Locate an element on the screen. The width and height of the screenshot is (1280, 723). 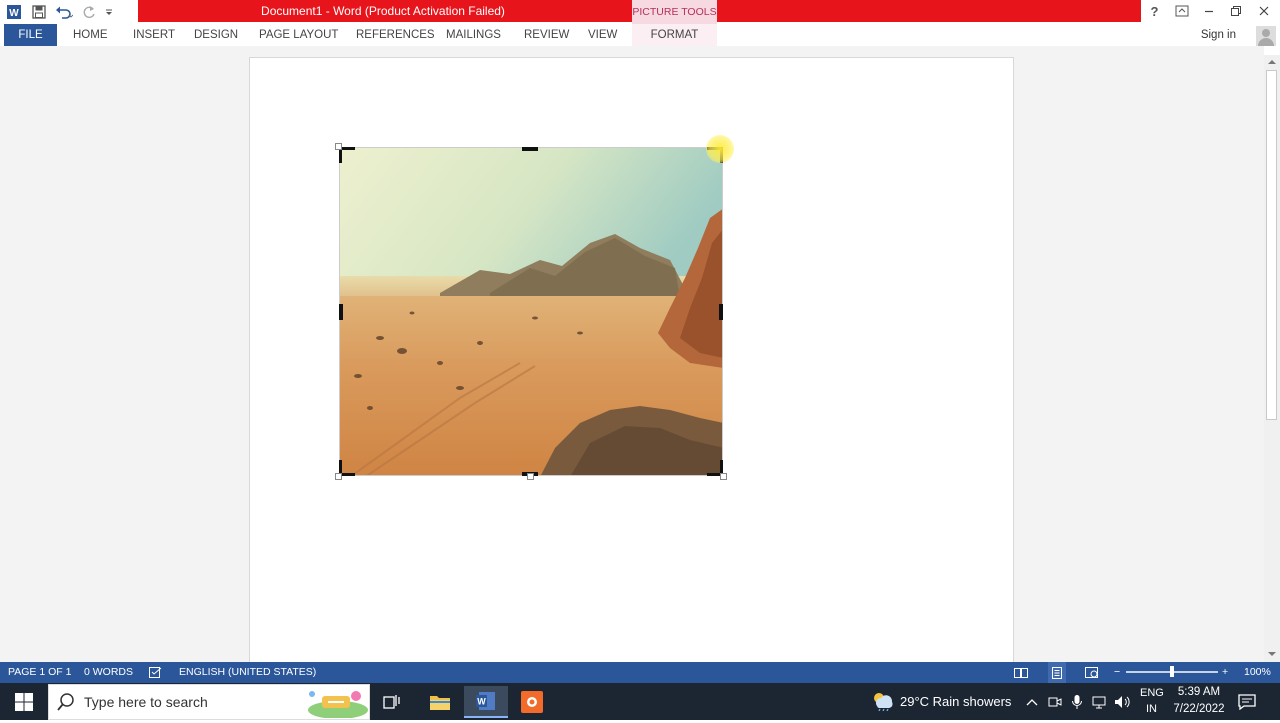
task-view-icon is located at coordinates (392, 702).